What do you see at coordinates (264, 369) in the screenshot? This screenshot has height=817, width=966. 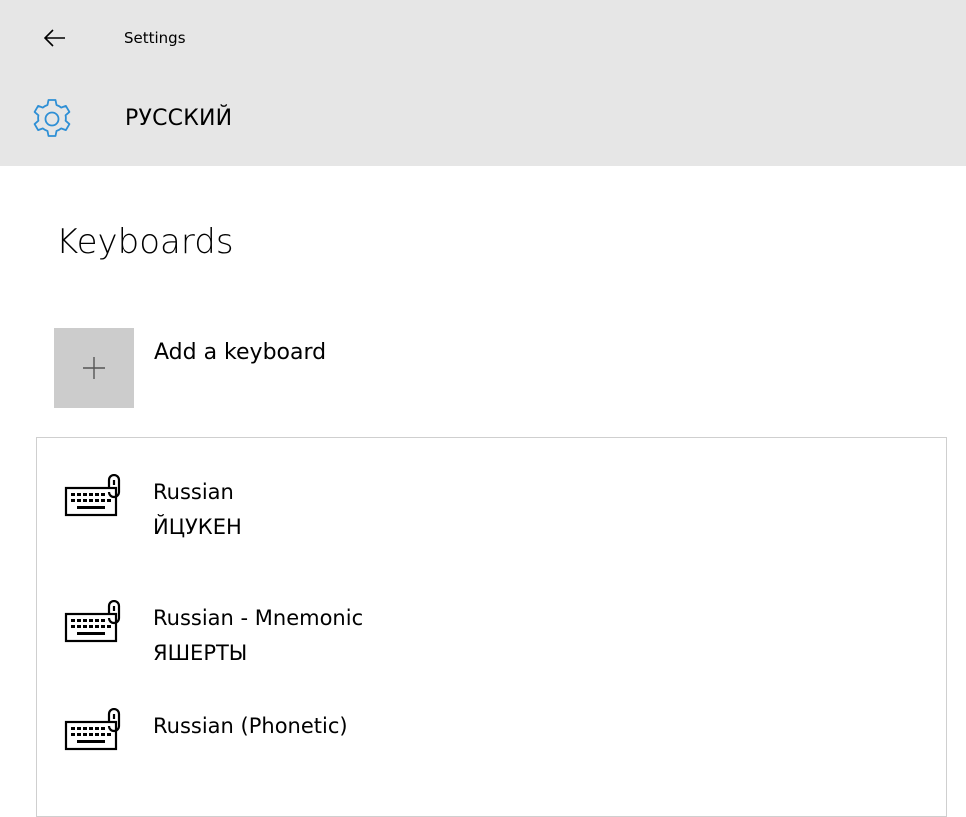 I see `add-keyboard-button: Add a keyboard` at bounding box center [264, 369].